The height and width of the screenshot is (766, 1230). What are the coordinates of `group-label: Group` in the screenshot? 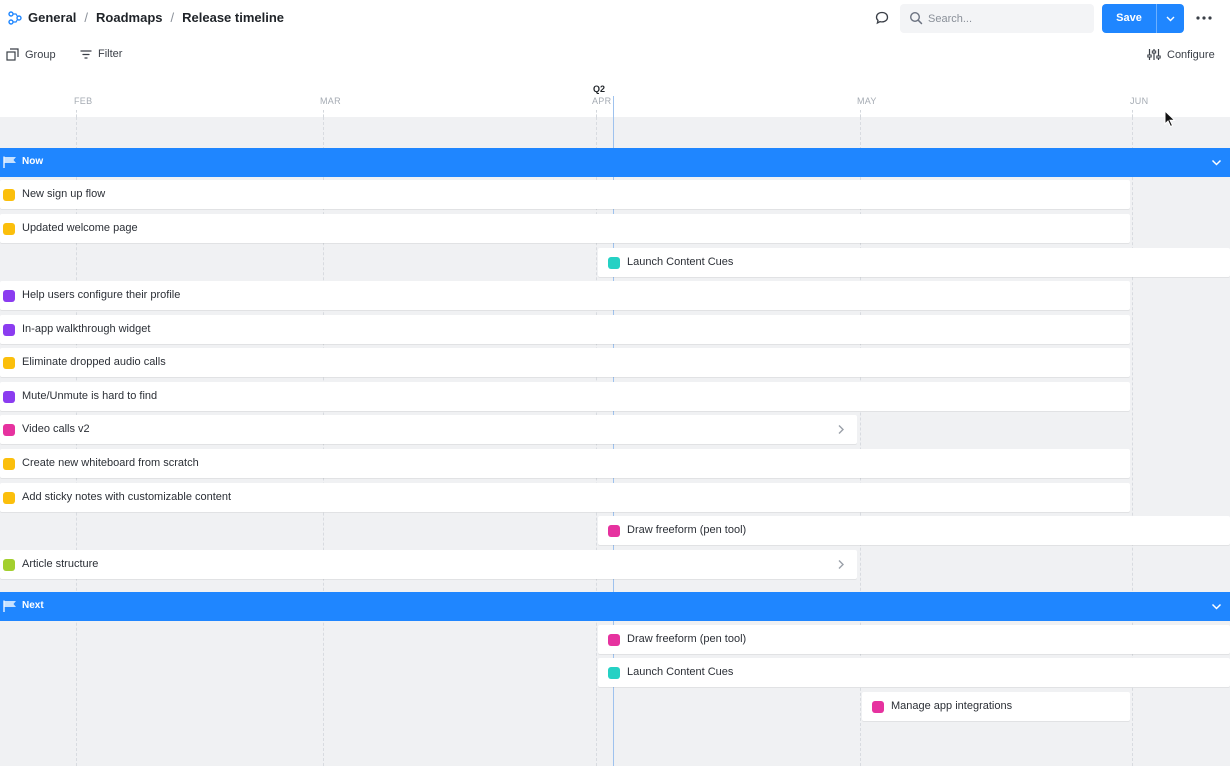 It's located at (40, 54).